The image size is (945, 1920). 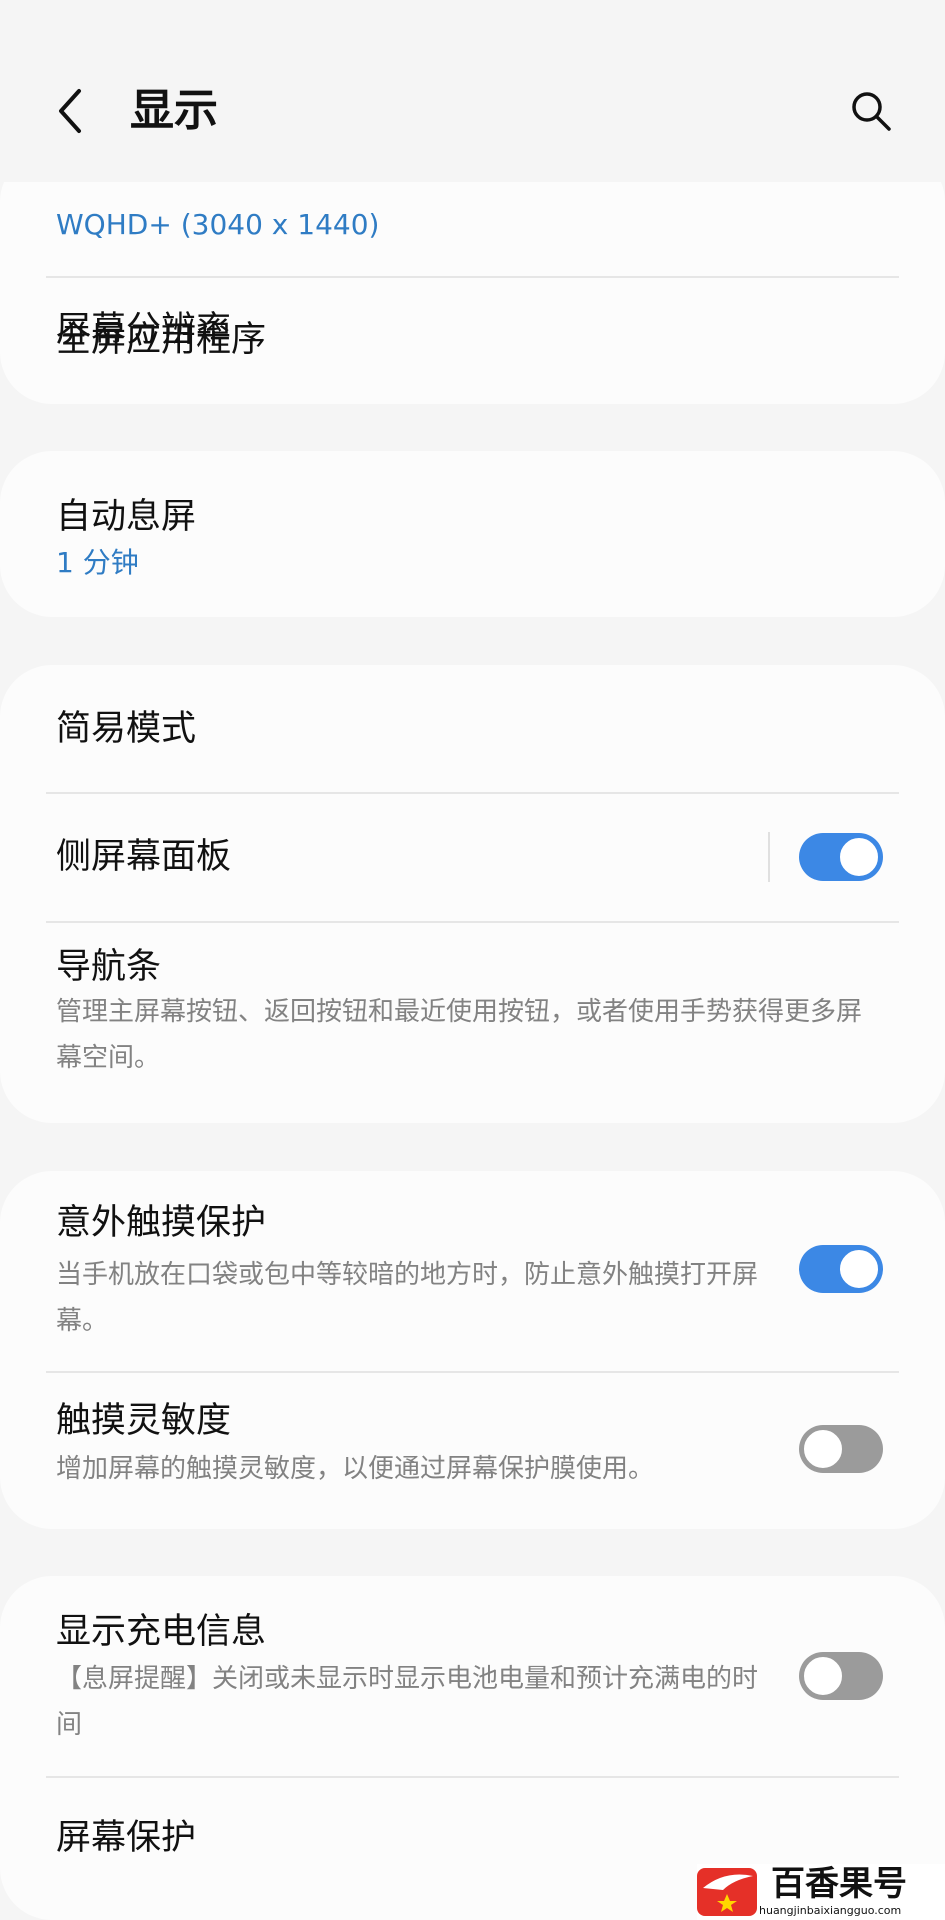 I want to click on screen-timeout-value: 1 分钟, so click(x=97, y=562).